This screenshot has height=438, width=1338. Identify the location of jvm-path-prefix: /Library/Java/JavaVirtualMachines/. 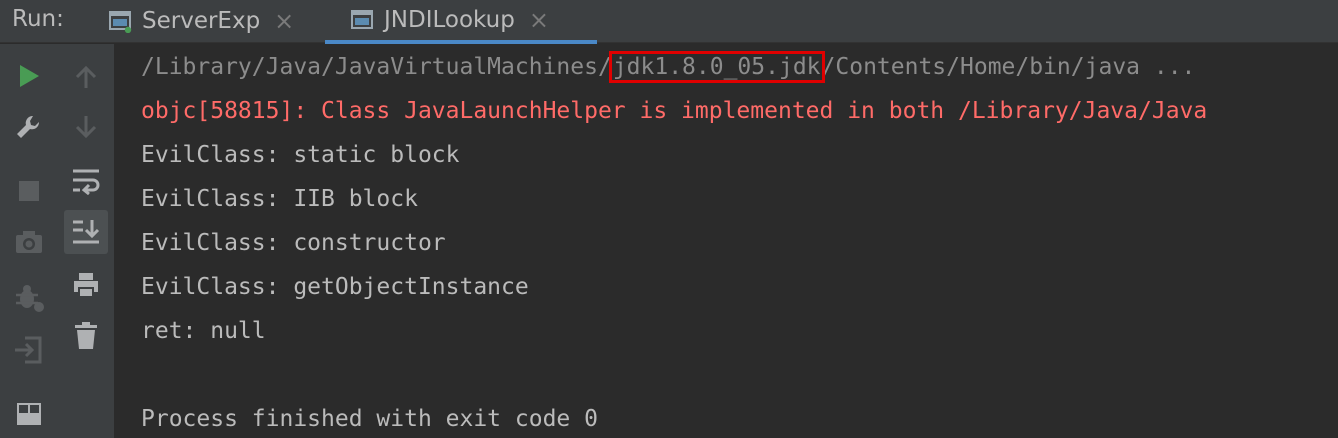
(376, 67).